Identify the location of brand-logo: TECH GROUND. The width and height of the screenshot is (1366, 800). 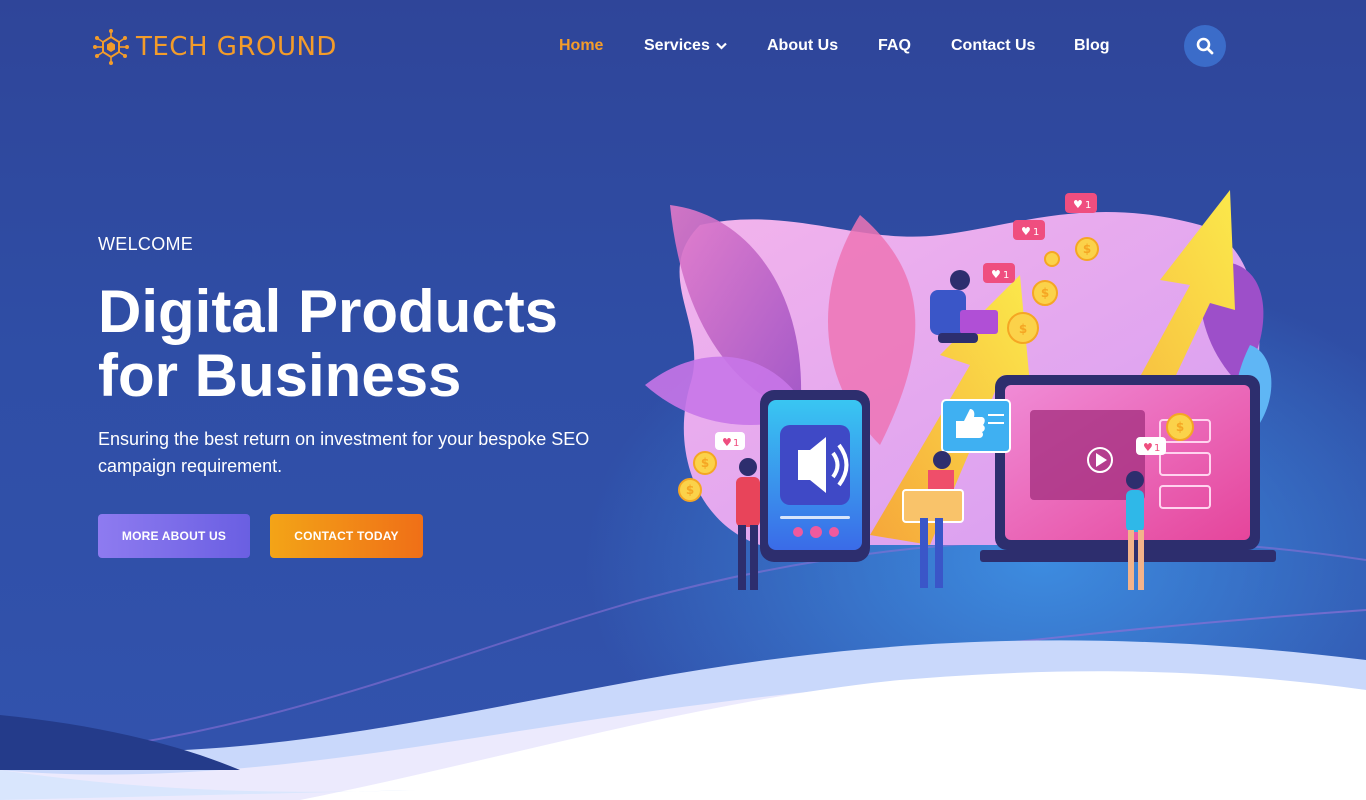
(214, 47).